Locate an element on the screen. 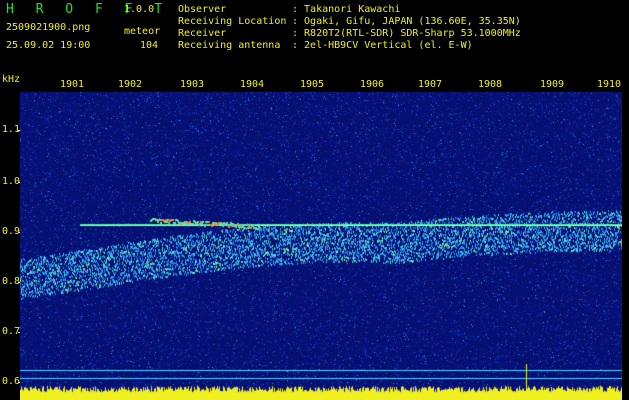  x-tick-label: 1906 is located at coordinates (372, 84).